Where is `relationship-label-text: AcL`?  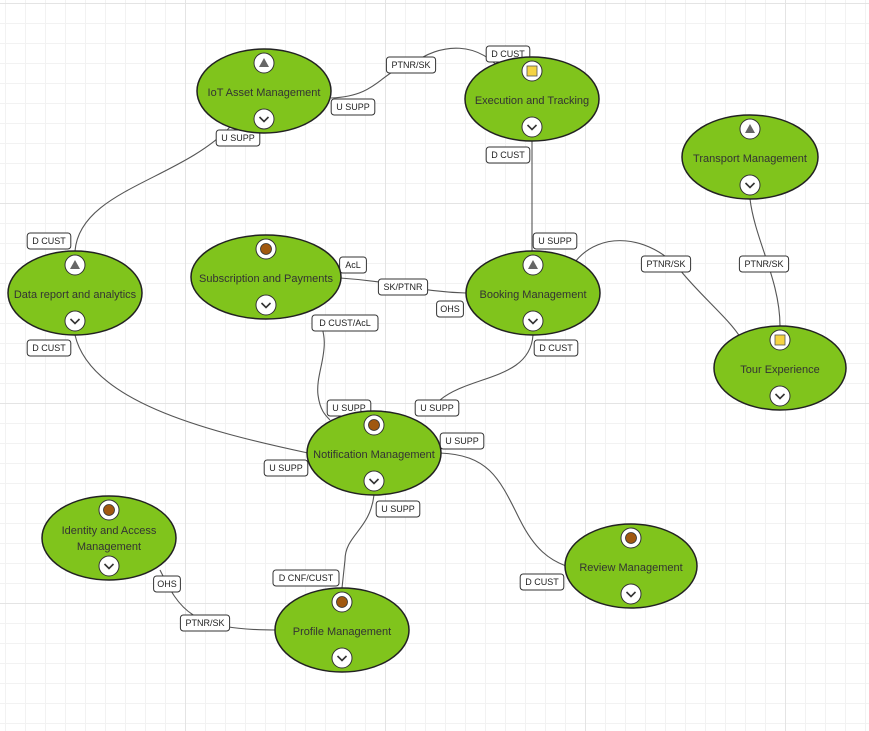
relationship-label-text: AcL is located at coordinates (353, 265).